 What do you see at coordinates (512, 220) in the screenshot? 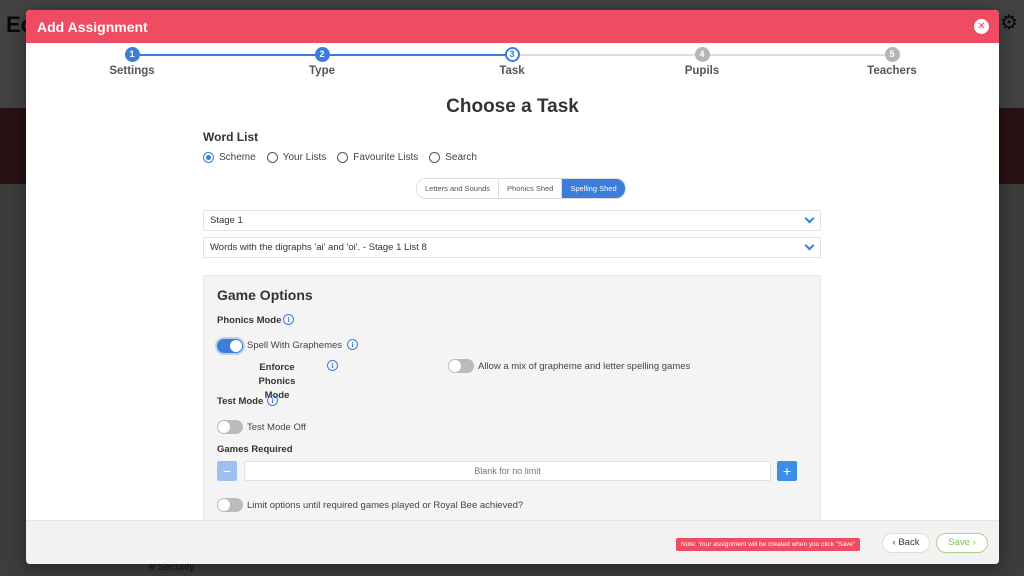
I see `stage-select: Stage 1` at bounding box center [512, 220].